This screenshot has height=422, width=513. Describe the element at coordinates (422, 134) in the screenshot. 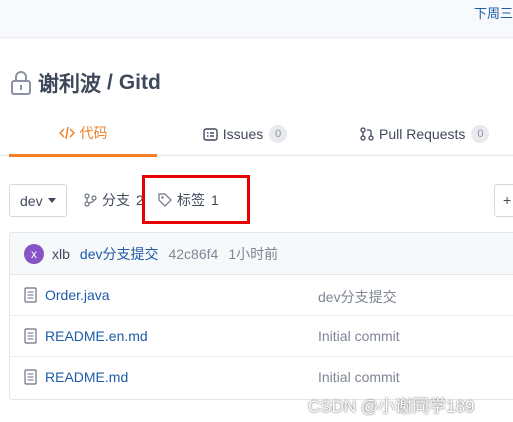

I see `tab-pull-requests-label: Pull Requests` at that location.